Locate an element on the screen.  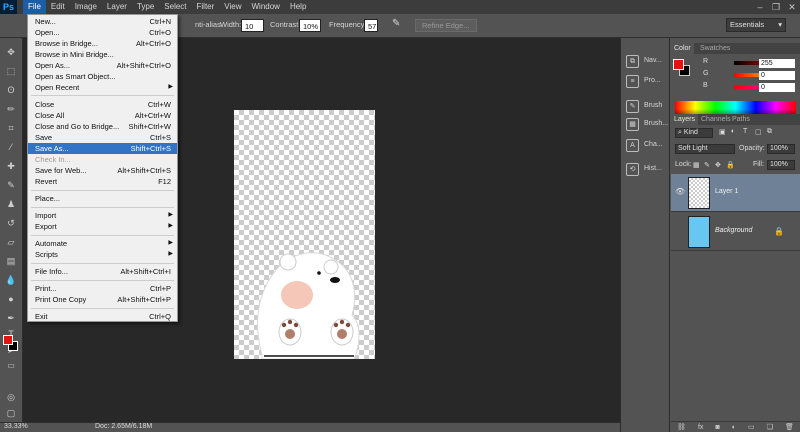
red-value: 255 is located at coordinates (777, 63).